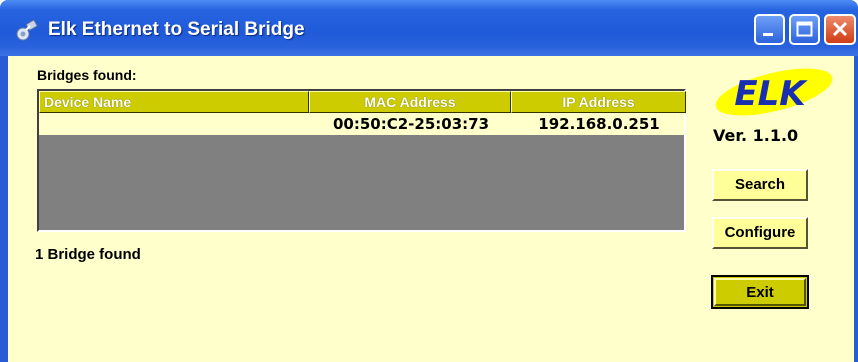 This screenshot has width=858, height=362. What do you see at coordinates (760, 185) in the screenshot?
I see `search-button: Search` at bounding box center [760, 185].